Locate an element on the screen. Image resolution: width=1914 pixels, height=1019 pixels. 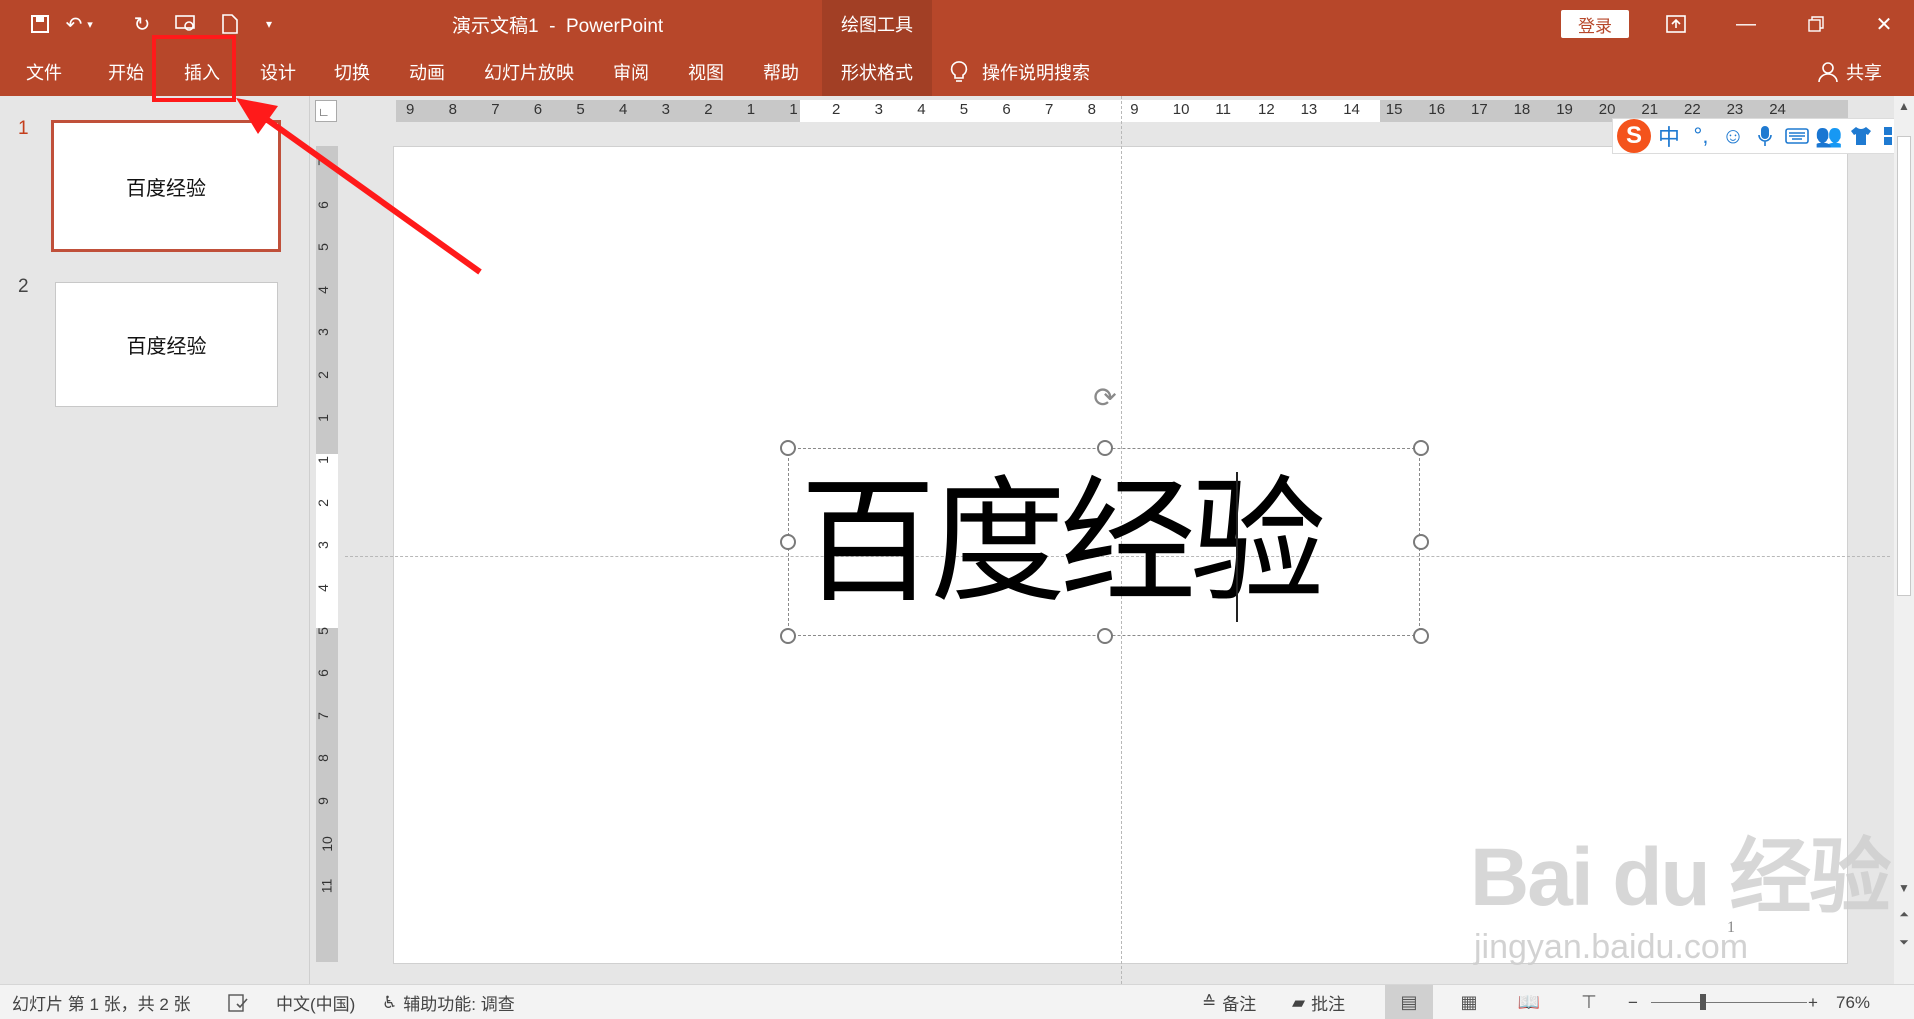
annotation-arrow is located at coordinates (359, 186).